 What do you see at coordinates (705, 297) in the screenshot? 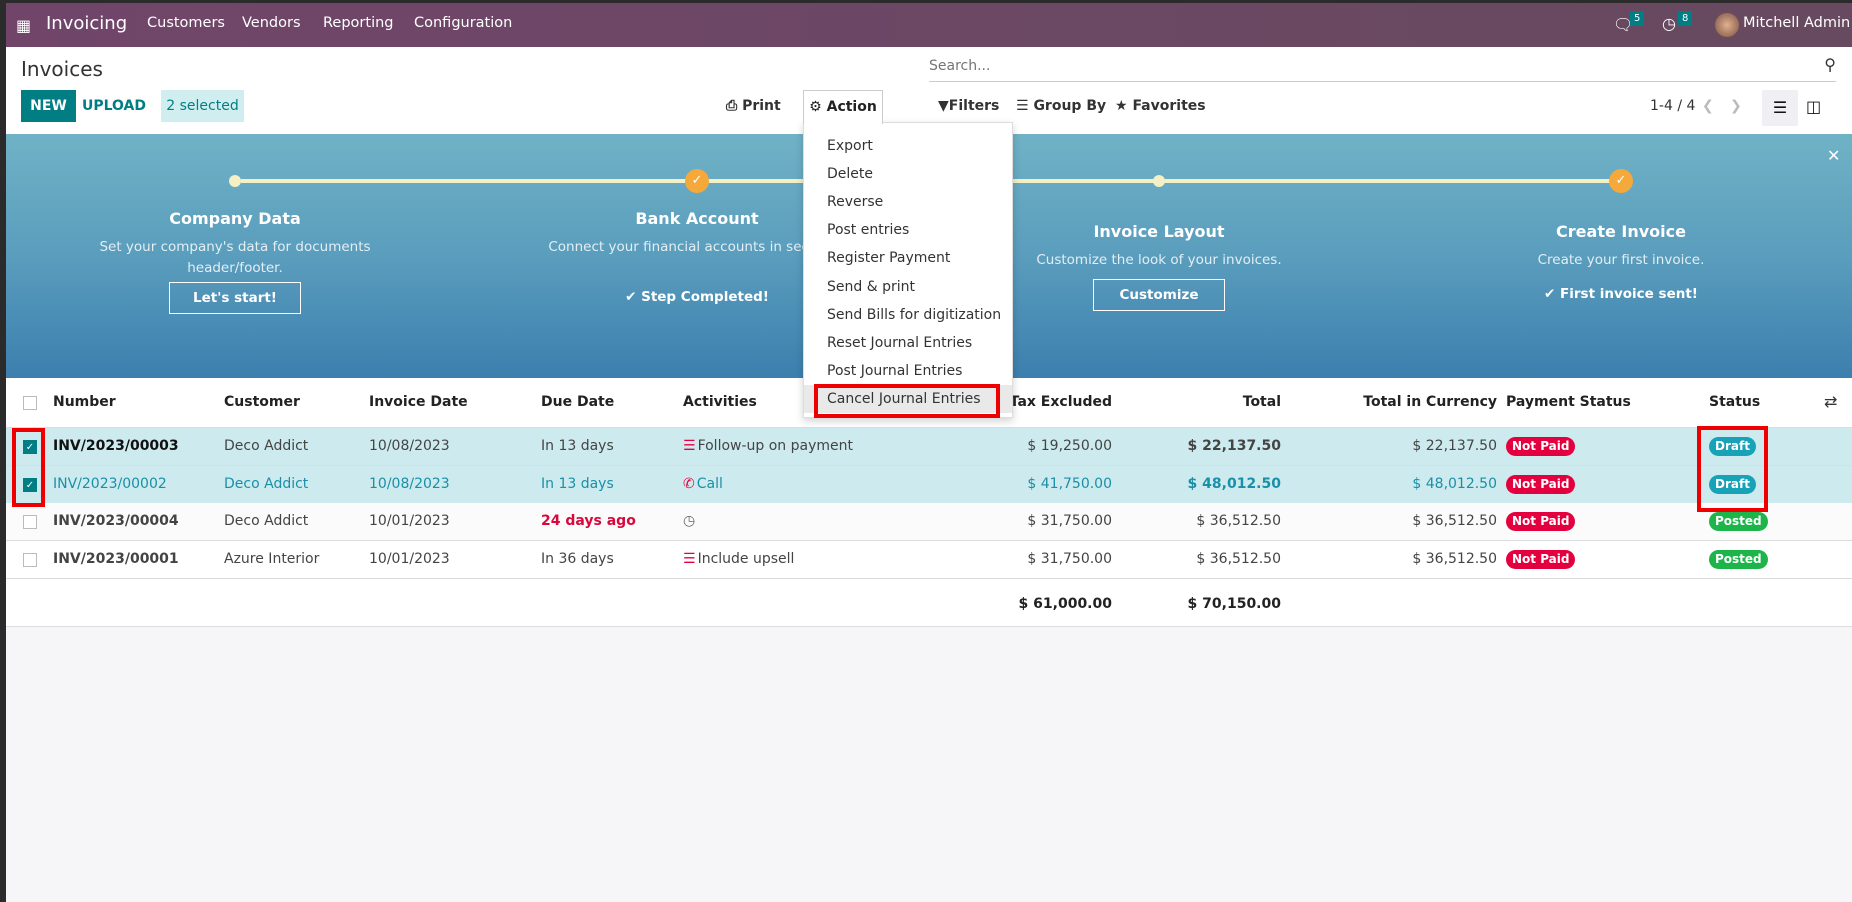
I see `step-completed-label: Step Completed!` at bounding box center [705, 297].